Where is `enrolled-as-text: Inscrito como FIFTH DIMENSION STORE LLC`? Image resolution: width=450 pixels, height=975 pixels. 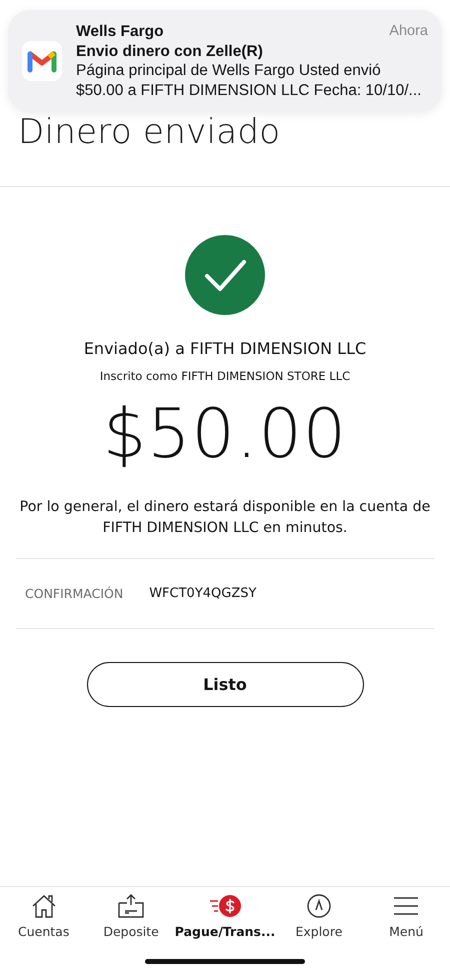 enrolled-as-text: Inscrito como FIFTH DIMENSION STORE LLC is located at coordinates (225, 376).